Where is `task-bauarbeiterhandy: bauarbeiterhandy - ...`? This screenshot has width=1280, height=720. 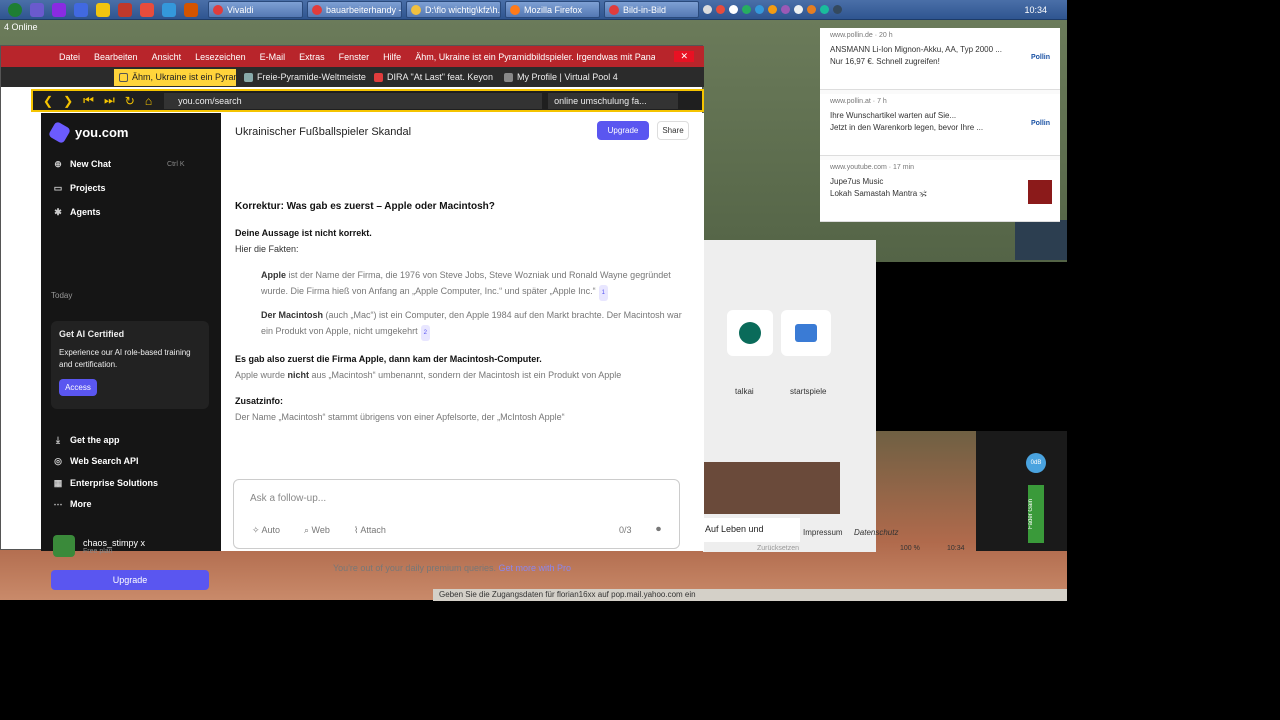 task-bauarbeiterhandy: bauarbeiterhandy - ... is located at coordinates (354, 9).